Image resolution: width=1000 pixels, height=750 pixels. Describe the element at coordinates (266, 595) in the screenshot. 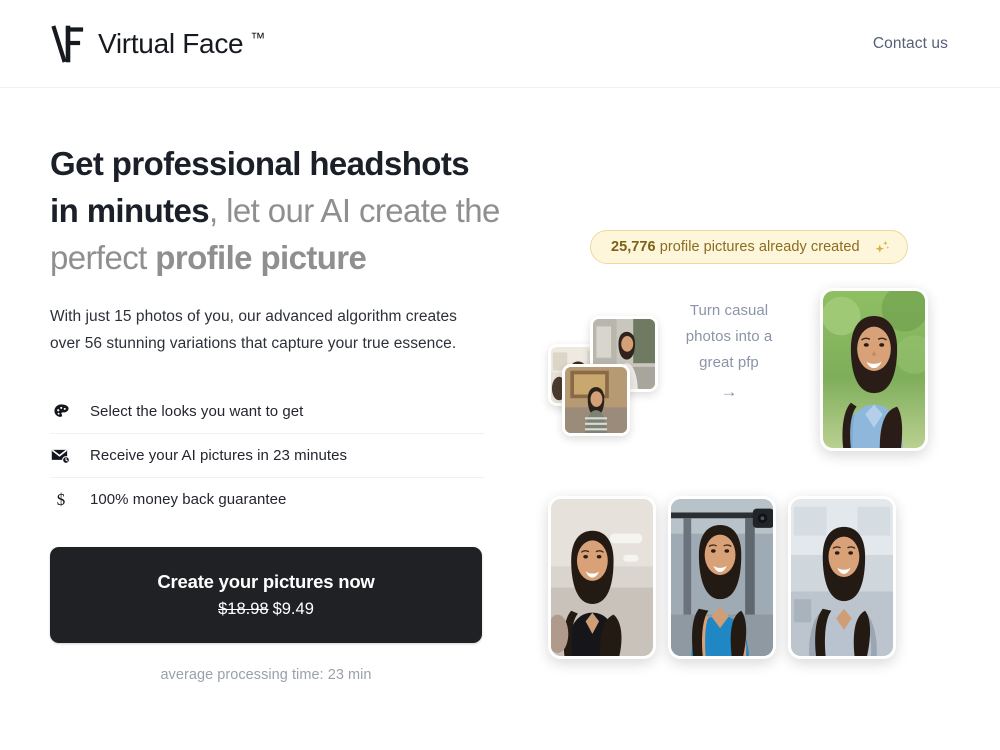

I see `create-pictures-button: Create your pictures now $18.98 $9.49` at that location.